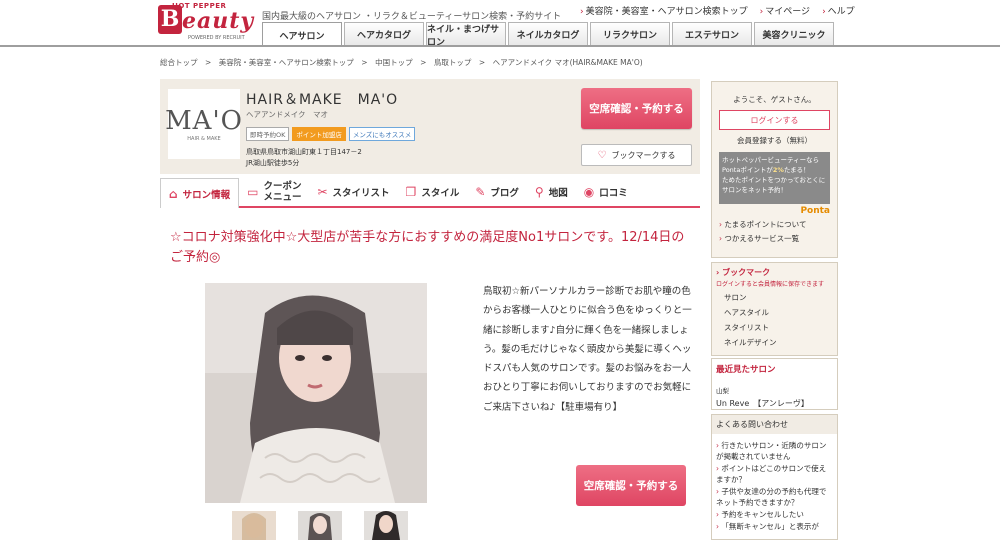 This screenshot has width=1000, height=540. I want to click on bookmark-stylist-link: スタイリスト, so click(778, 327).